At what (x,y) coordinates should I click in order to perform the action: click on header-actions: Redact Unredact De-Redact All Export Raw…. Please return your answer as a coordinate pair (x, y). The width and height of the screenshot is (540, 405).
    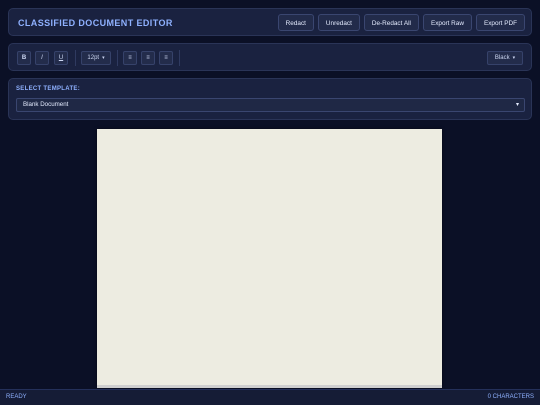
    Looking at the image, I should click on (401, 22).